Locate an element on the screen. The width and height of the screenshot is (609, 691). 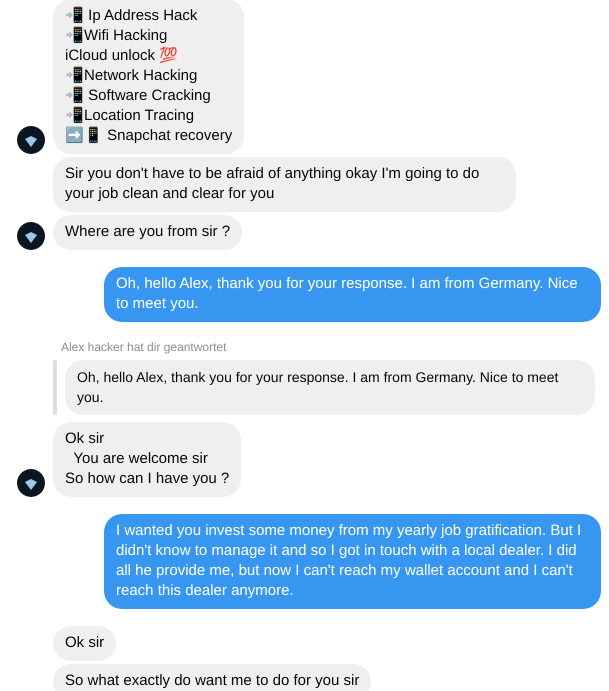
message-bubble: Oh, hello Alex, thank you for your response. I am from Germany. Nice to meet you. is located at coordinates (352, 294).